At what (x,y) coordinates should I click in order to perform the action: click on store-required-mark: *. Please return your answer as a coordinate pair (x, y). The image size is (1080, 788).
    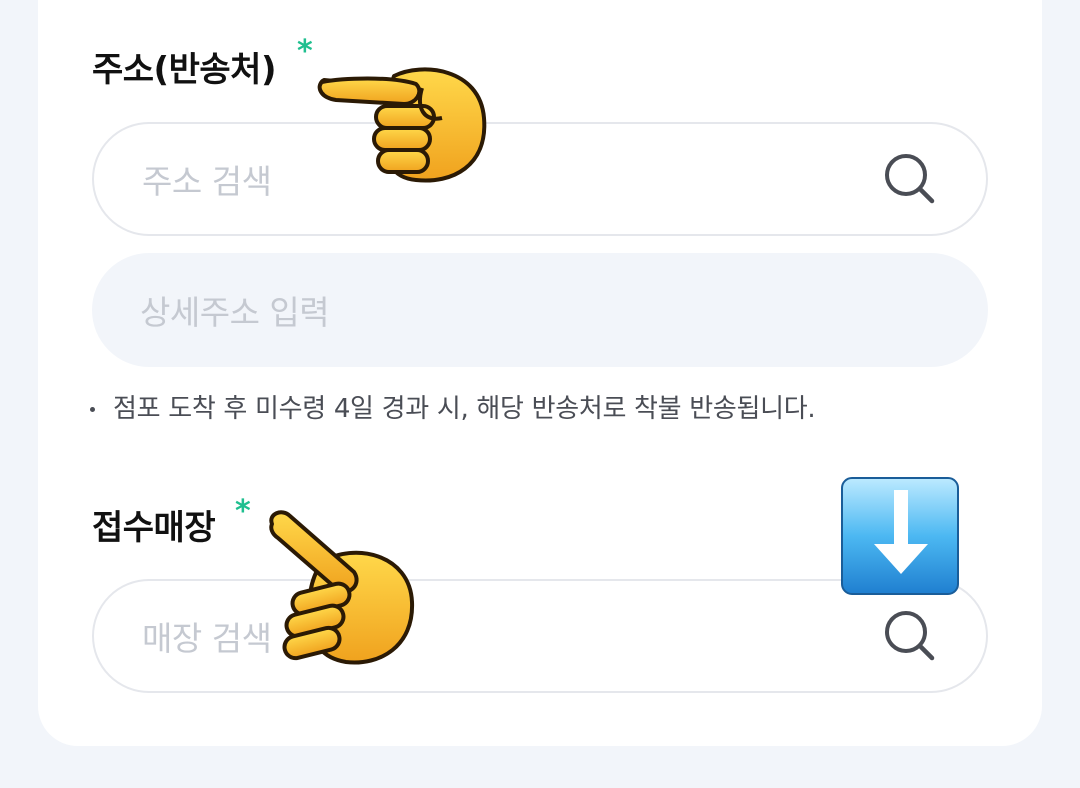
    Looking at the image, I should click on (243, 511).